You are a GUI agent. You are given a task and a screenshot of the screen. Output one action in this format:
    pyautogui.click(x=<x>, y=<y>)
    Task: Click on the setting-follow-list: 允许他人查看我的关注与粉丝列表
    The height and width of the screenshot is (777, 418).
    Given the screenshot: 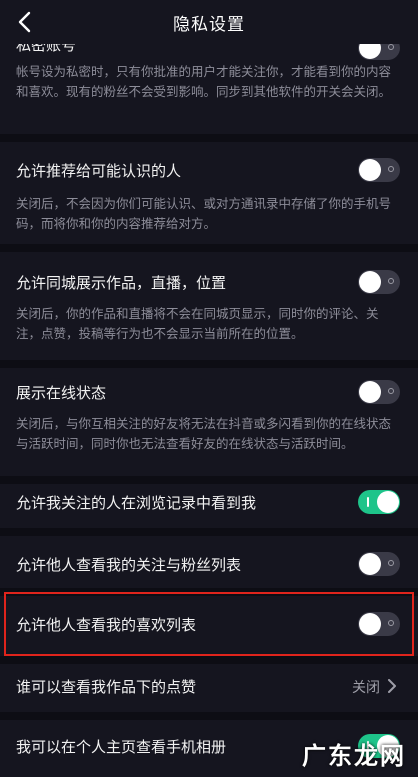 What is the action you would take?
    pyautogui.click(x=209, y=564)
    